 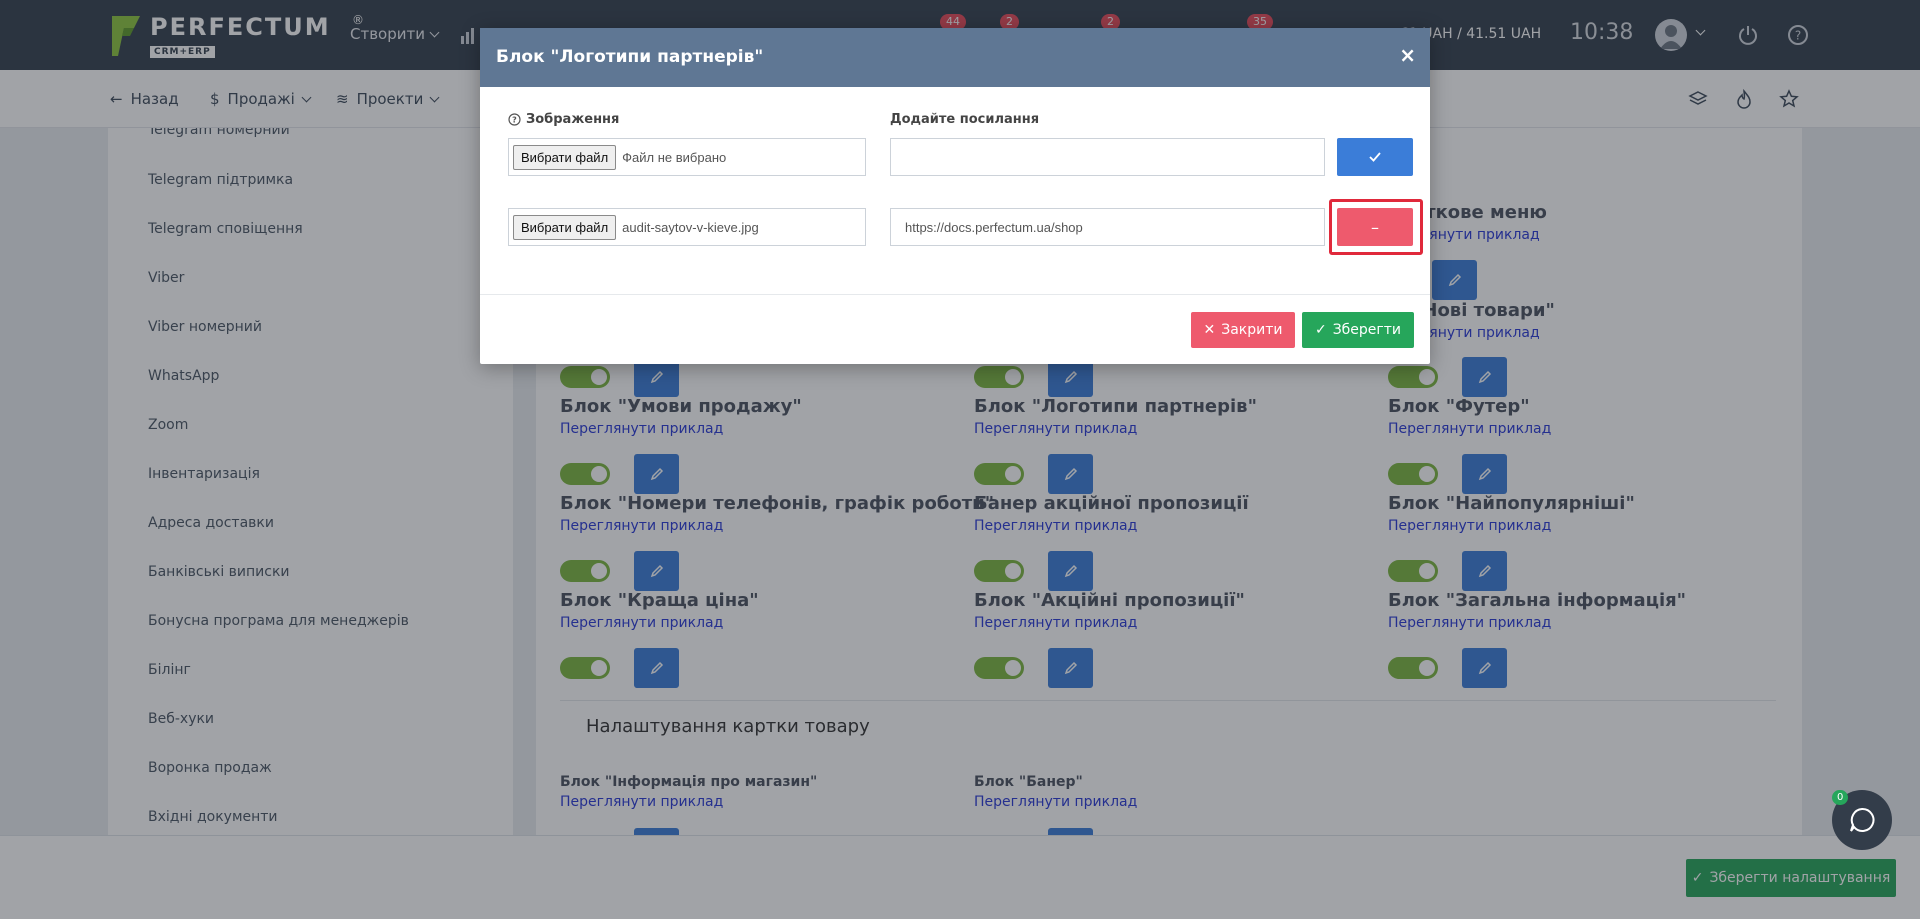 What do you see at coordinates (690, 227) in the screenshot?
I see `file-name: audit-saytov-v-kieve.jpg` at bounding box center [690, 227].